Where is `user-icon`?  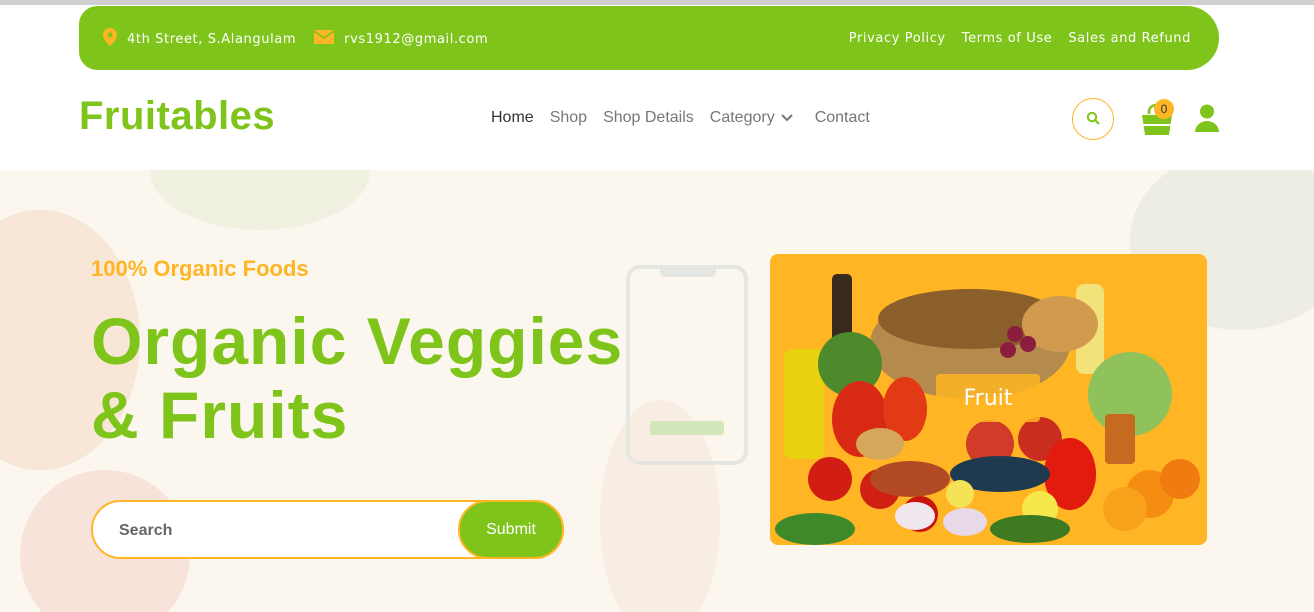 user-icon is located at coordinates (1207, 120).